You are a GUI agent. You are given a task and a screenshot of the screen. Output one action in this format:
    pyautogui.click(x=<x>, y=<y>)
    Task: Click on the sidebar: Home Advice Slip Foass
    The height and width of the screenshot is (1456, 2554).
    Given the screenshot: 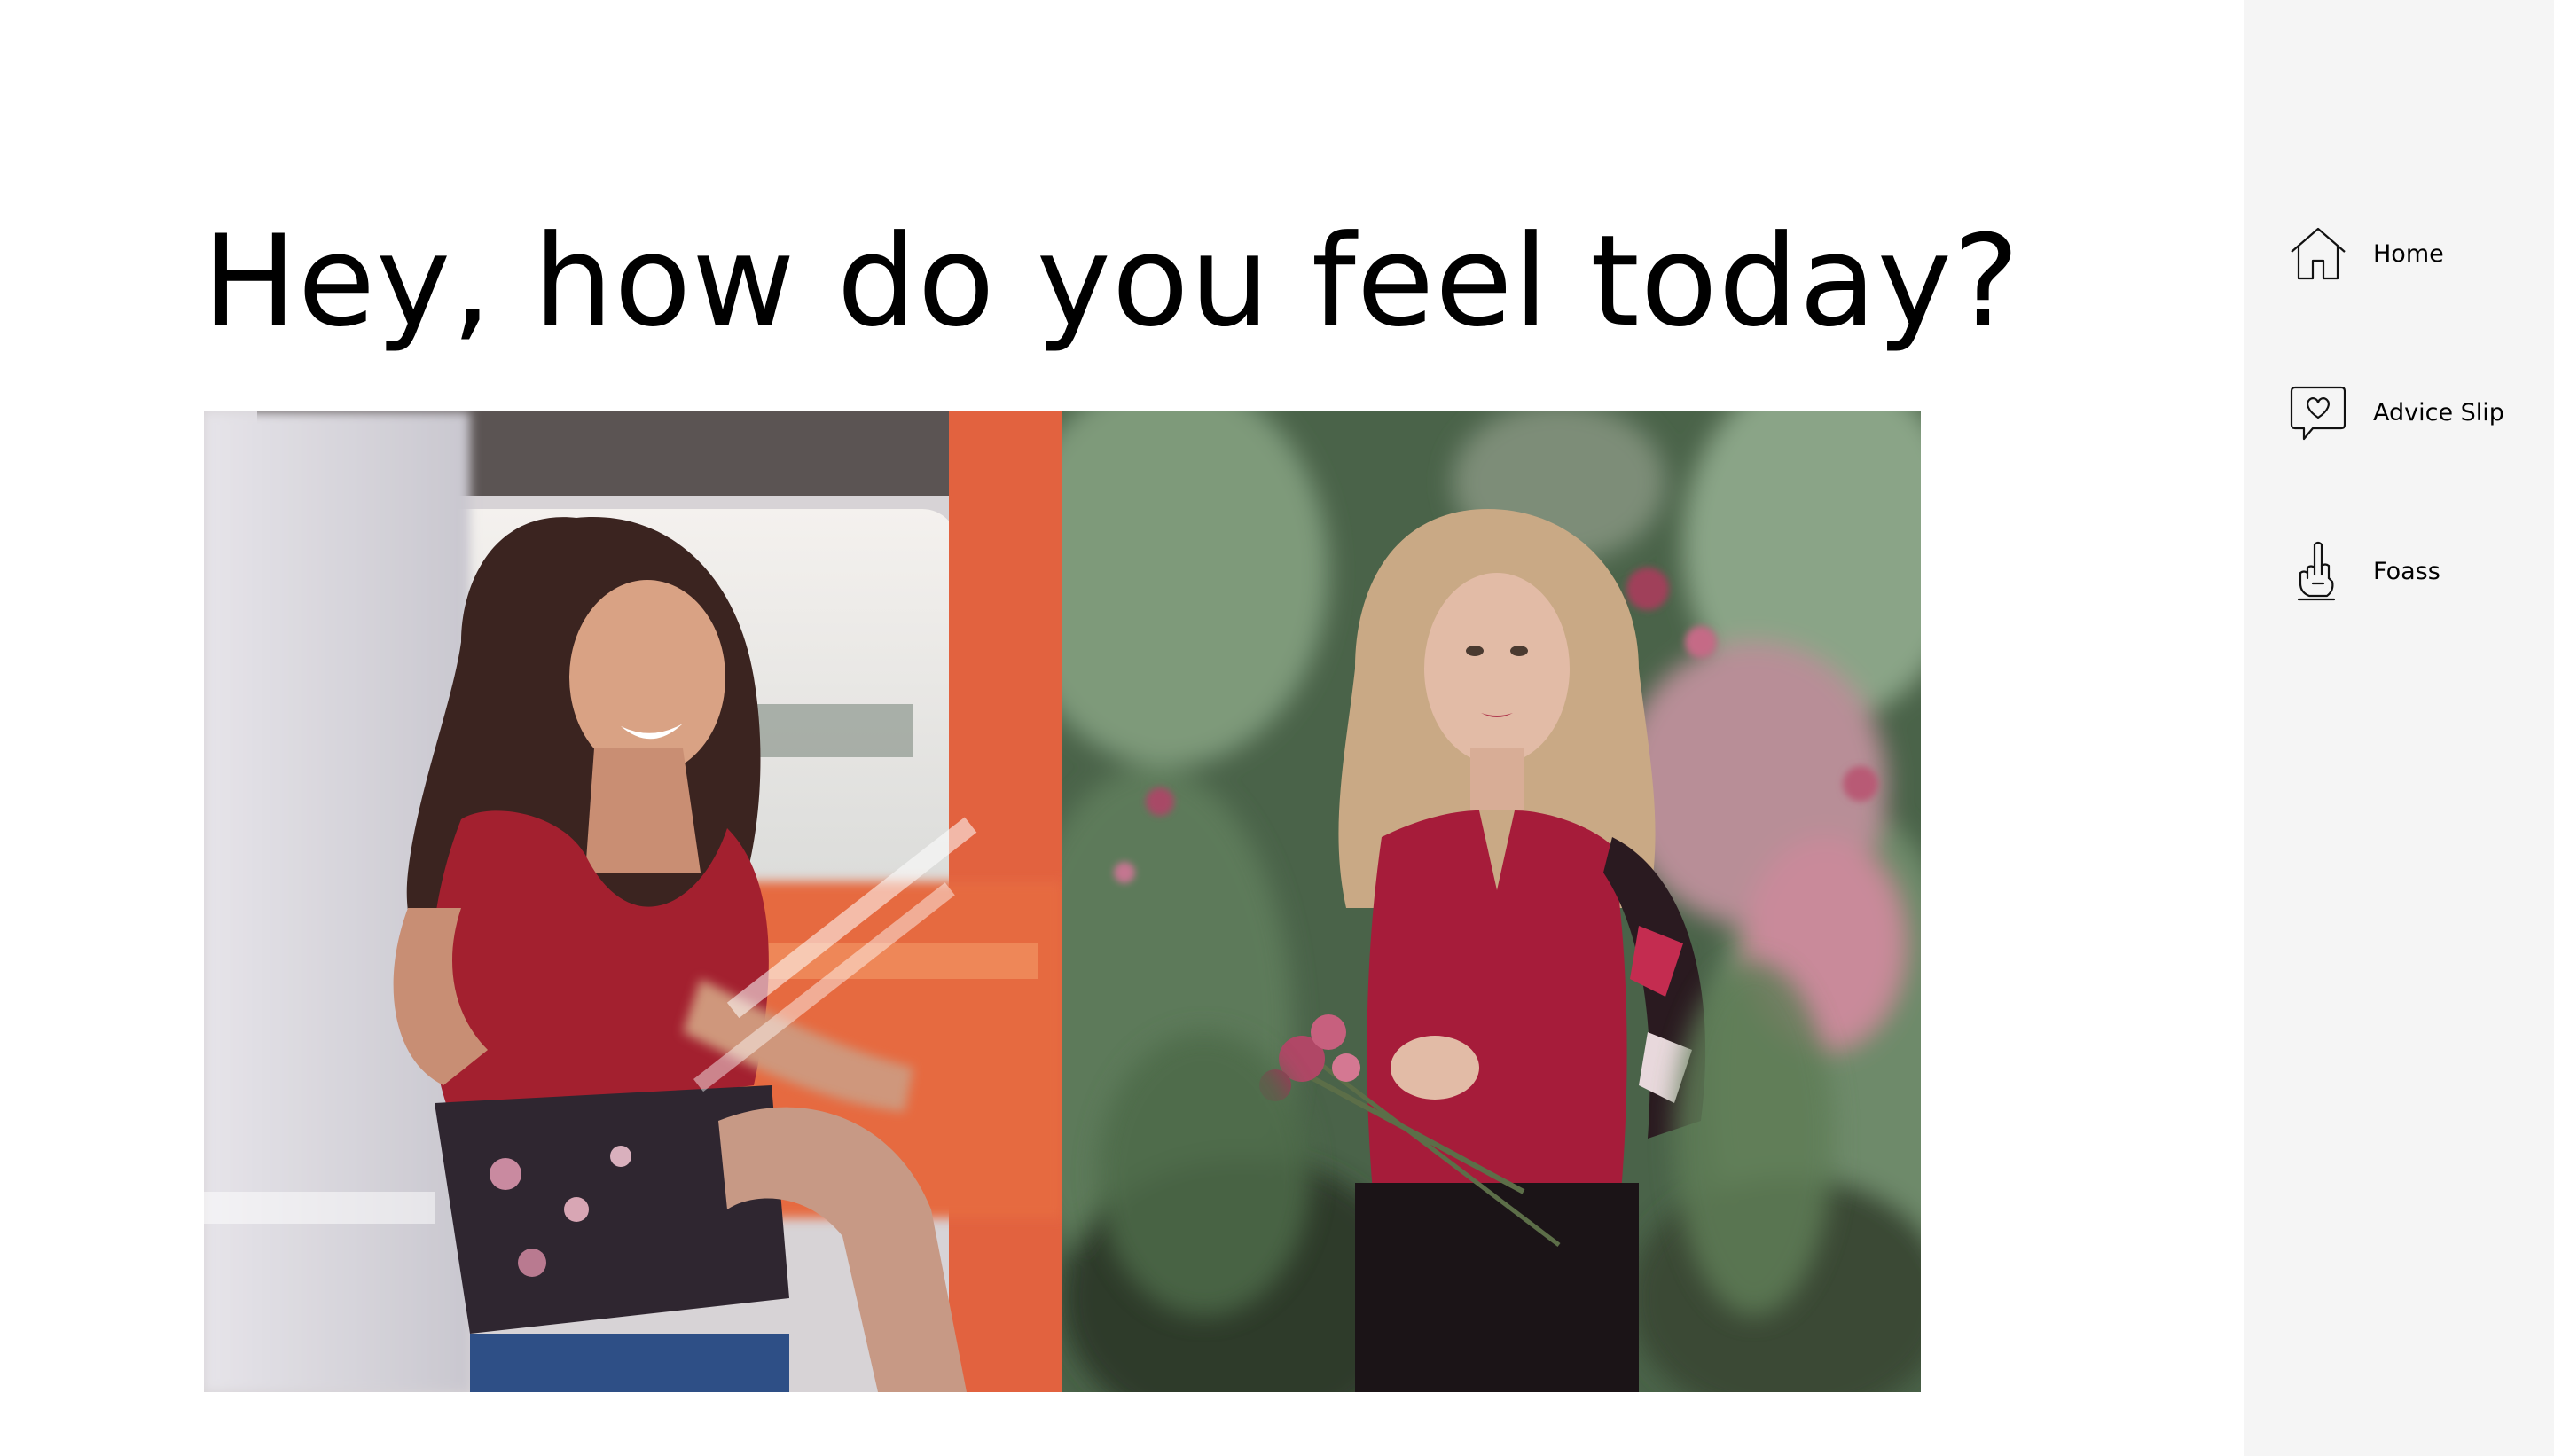 What is the action you would take?
    pyautogui.click(x=2399, y=728)
    